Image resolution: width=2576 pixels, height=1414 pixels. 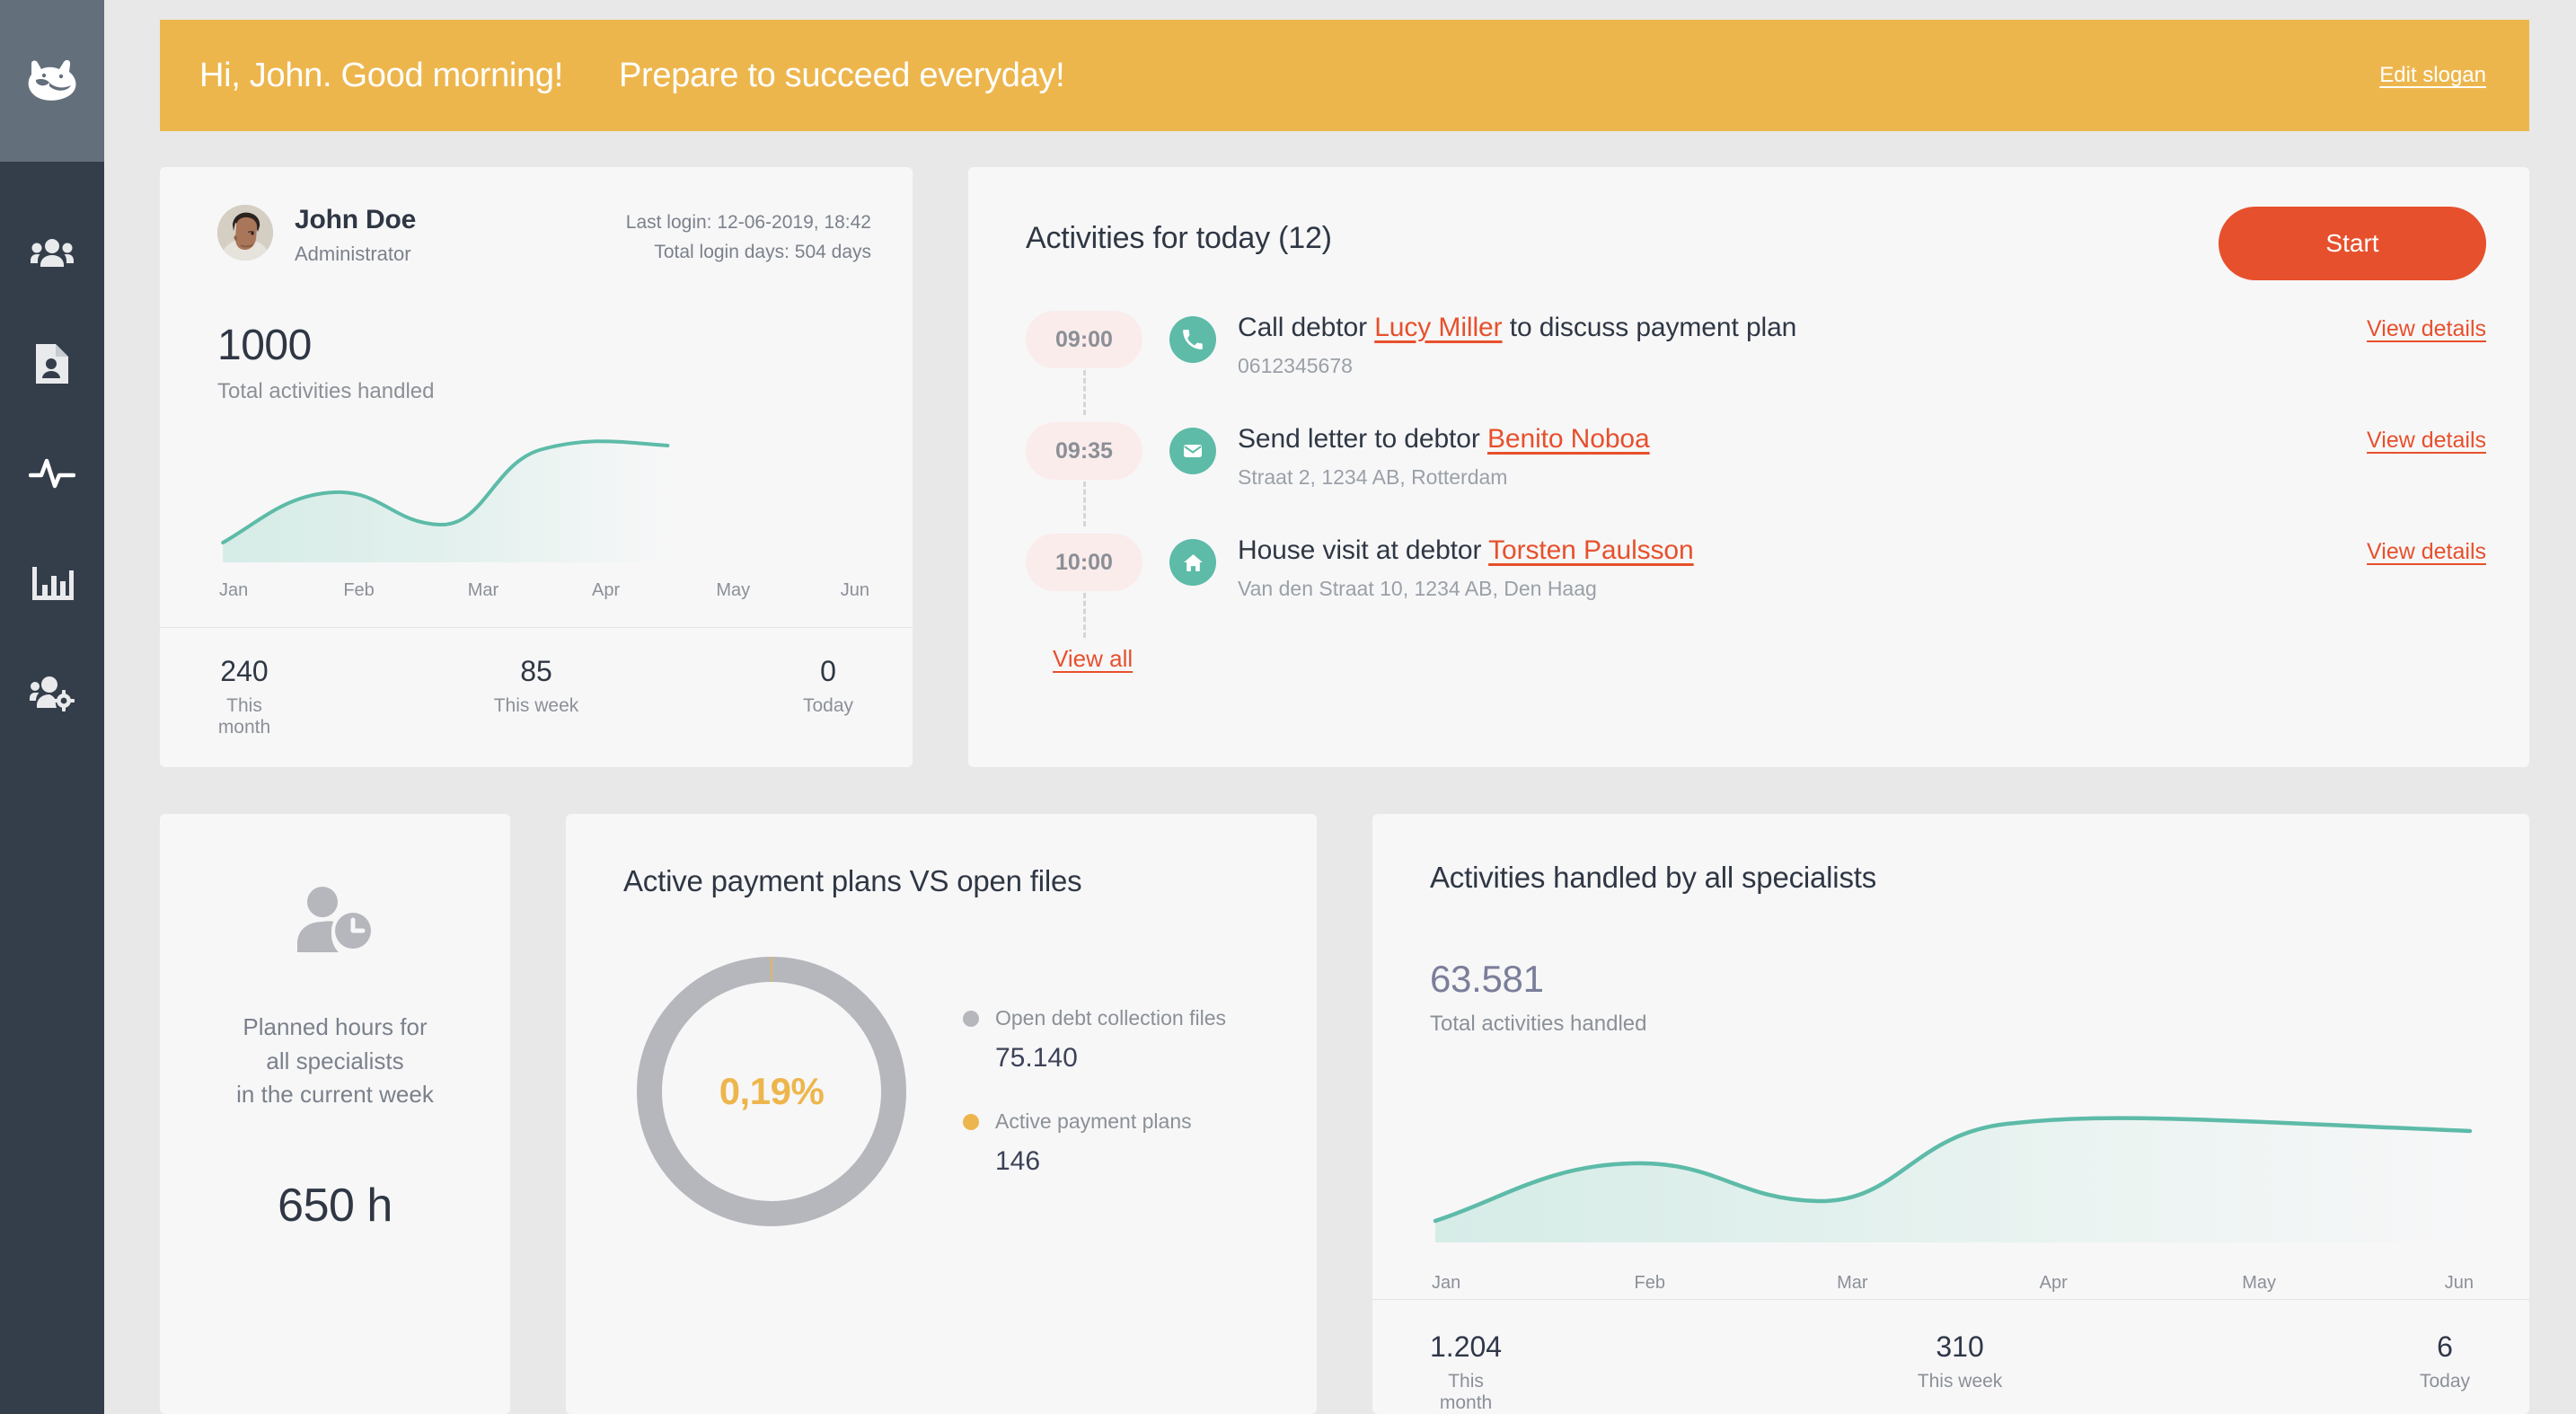 I want to click on view-all-link: View all, so click(x=1093, y=659).